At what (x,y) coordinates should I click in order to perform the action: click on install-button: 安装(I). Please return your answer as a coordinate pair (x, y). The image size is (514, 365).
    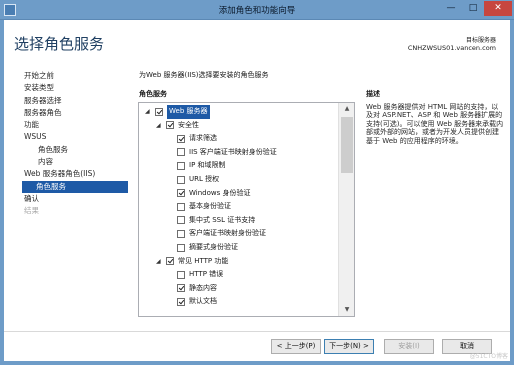
    Looking at the image, I should click on (409, 346).